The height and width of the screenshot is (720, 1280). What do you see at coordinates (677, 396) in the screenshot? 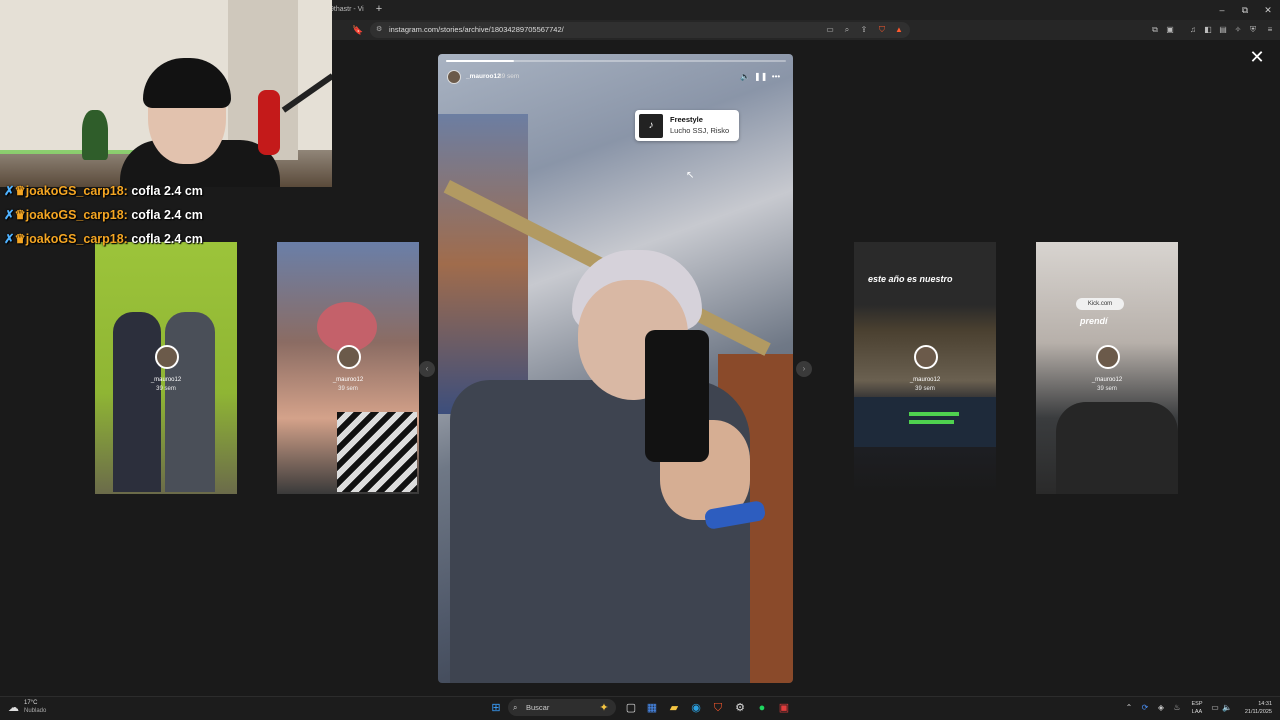
I see `phone` at bounding box center [677, 396].